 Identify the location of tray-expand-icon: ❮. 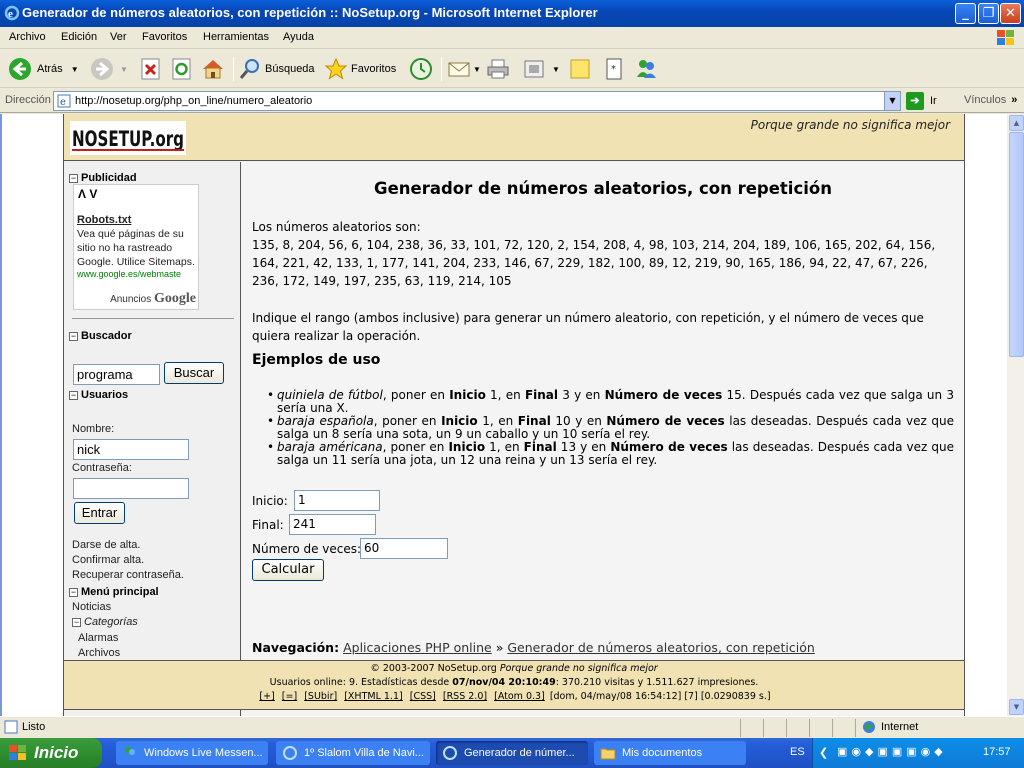
(823, 752).